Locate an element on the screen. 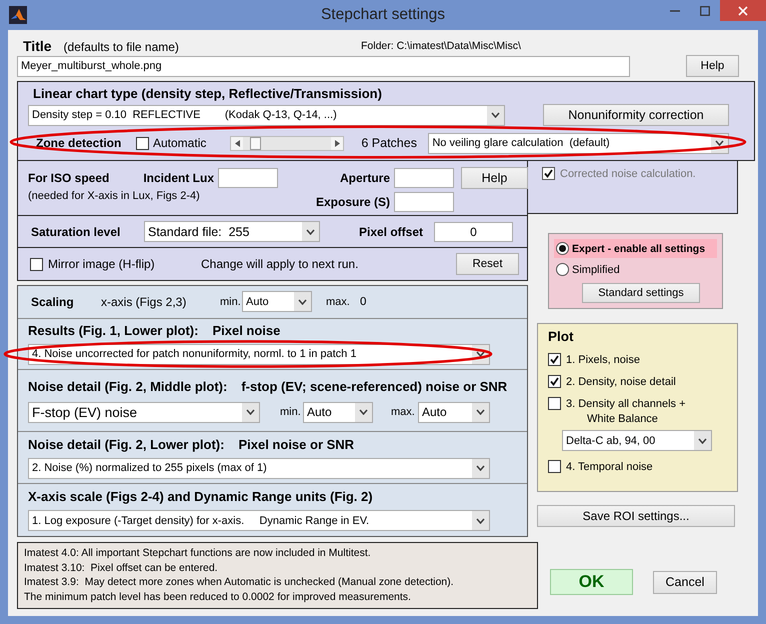  radio-label: Simplified is located at coordinates (596, 270).